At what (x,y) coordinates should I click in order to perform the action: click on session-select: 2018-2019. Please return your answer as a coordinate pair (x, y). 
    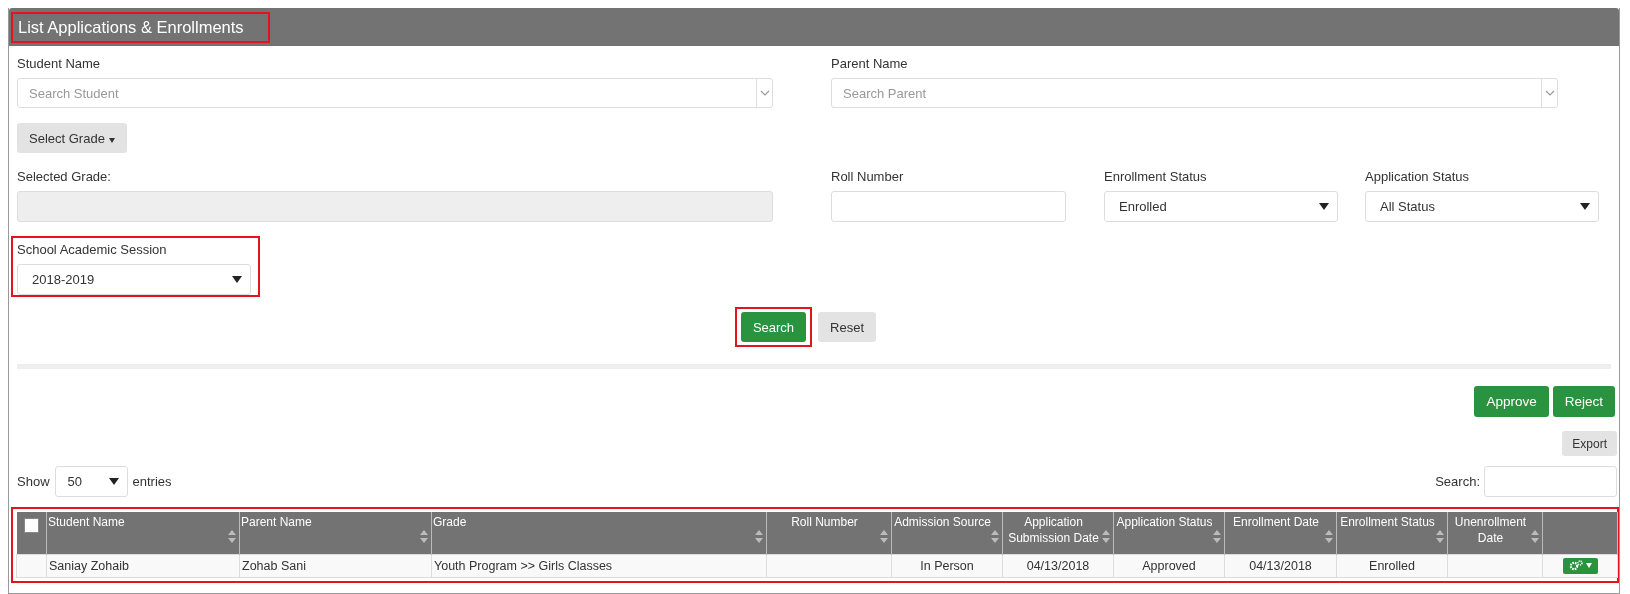
    Looking at the image, I should click on (134, 279).